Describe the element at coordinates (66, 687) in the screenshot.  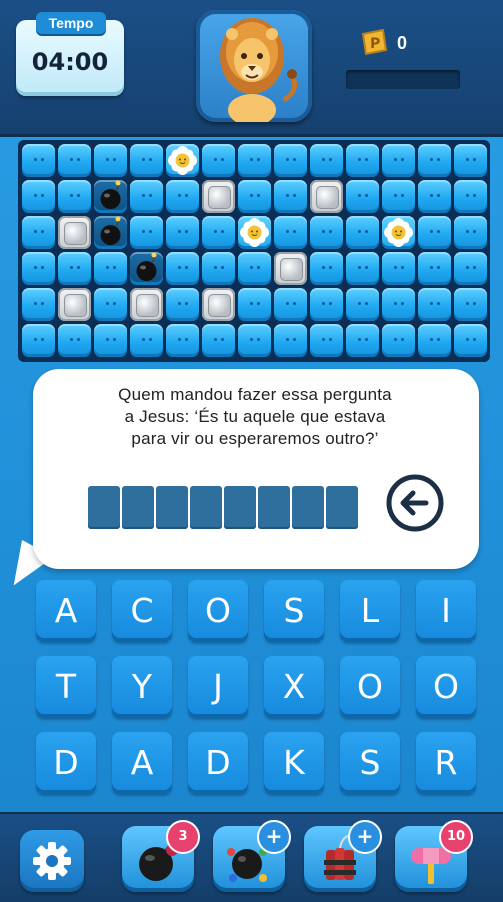
I see `letter-key-t: T` at that location.